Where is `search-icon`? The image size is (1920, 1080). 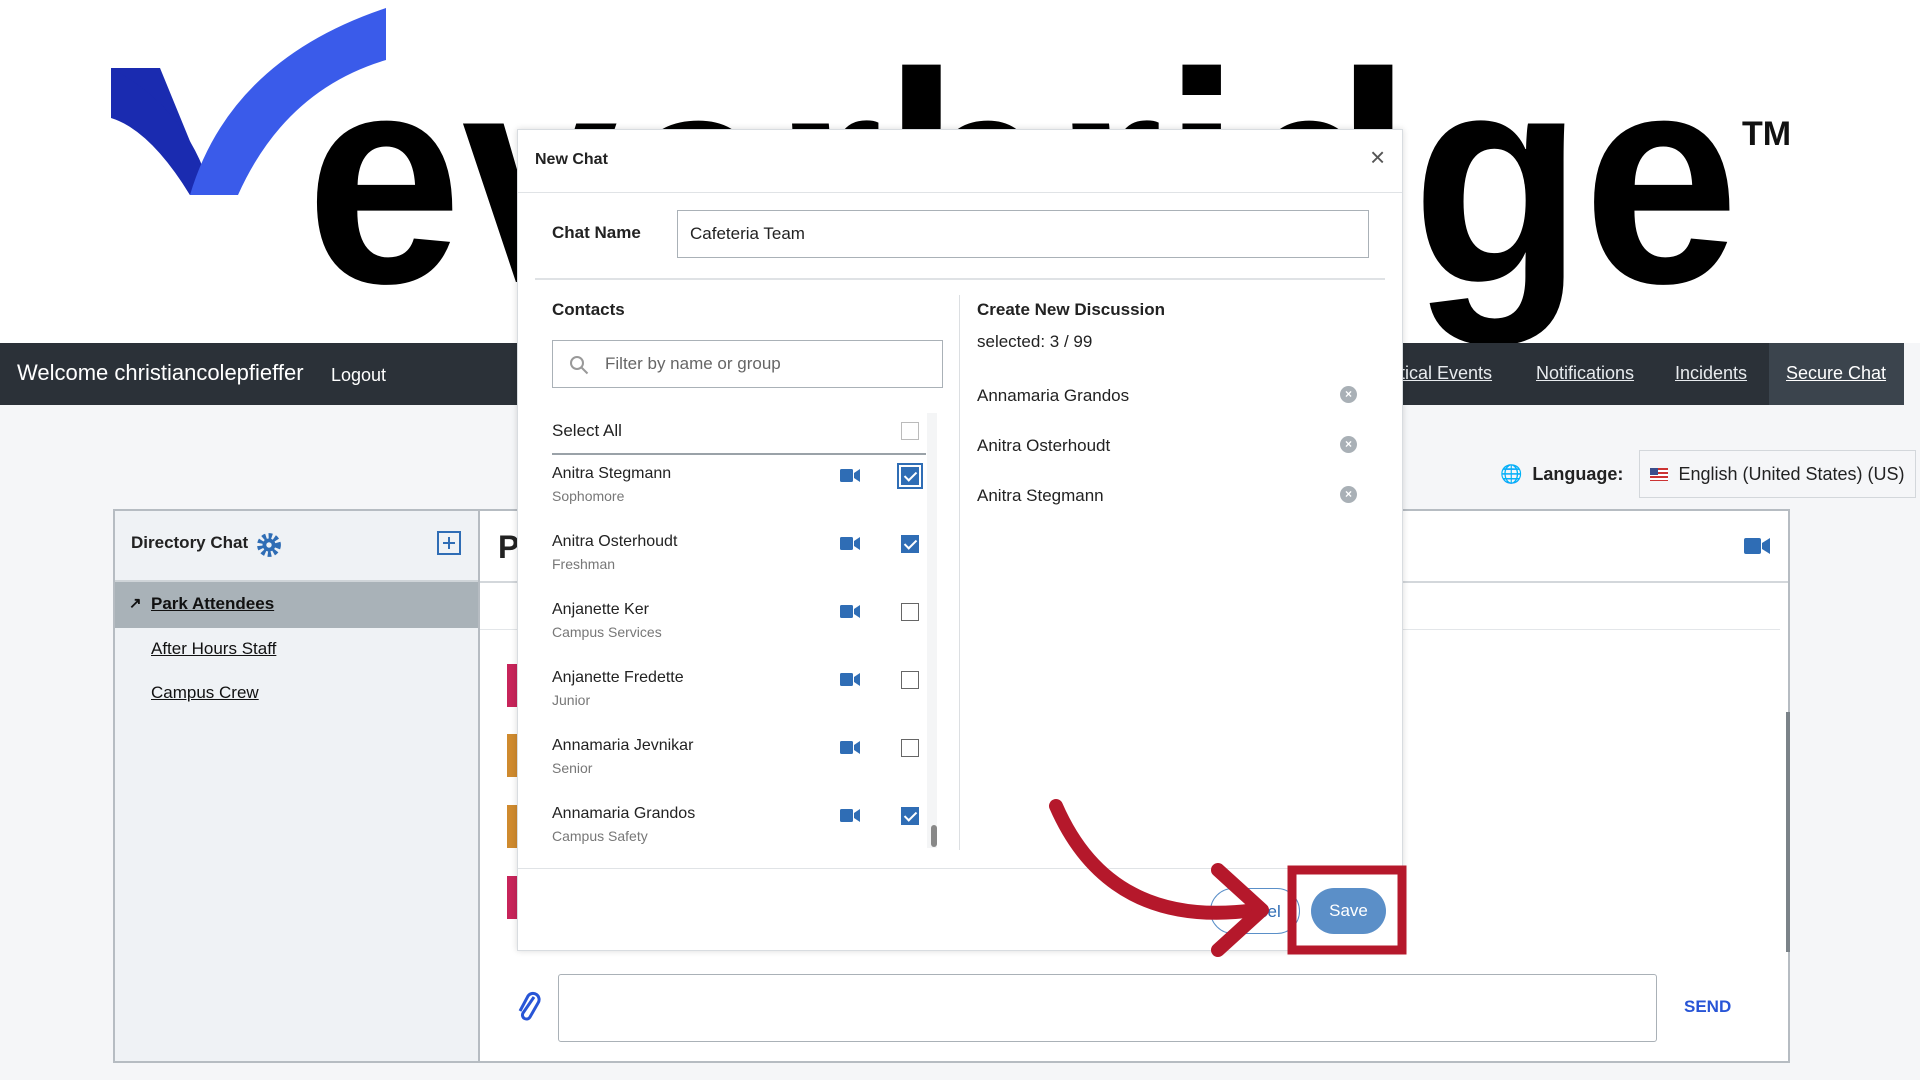
search-icon is located at coordinates (579, 365).